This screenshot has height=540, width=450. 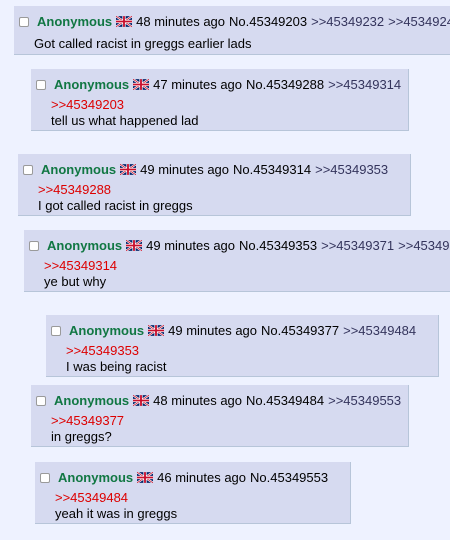 What do you see at coordinates (364, 84) in the screenshot?
I see `backlink: >>45349314` at bounding box center [364, 84].